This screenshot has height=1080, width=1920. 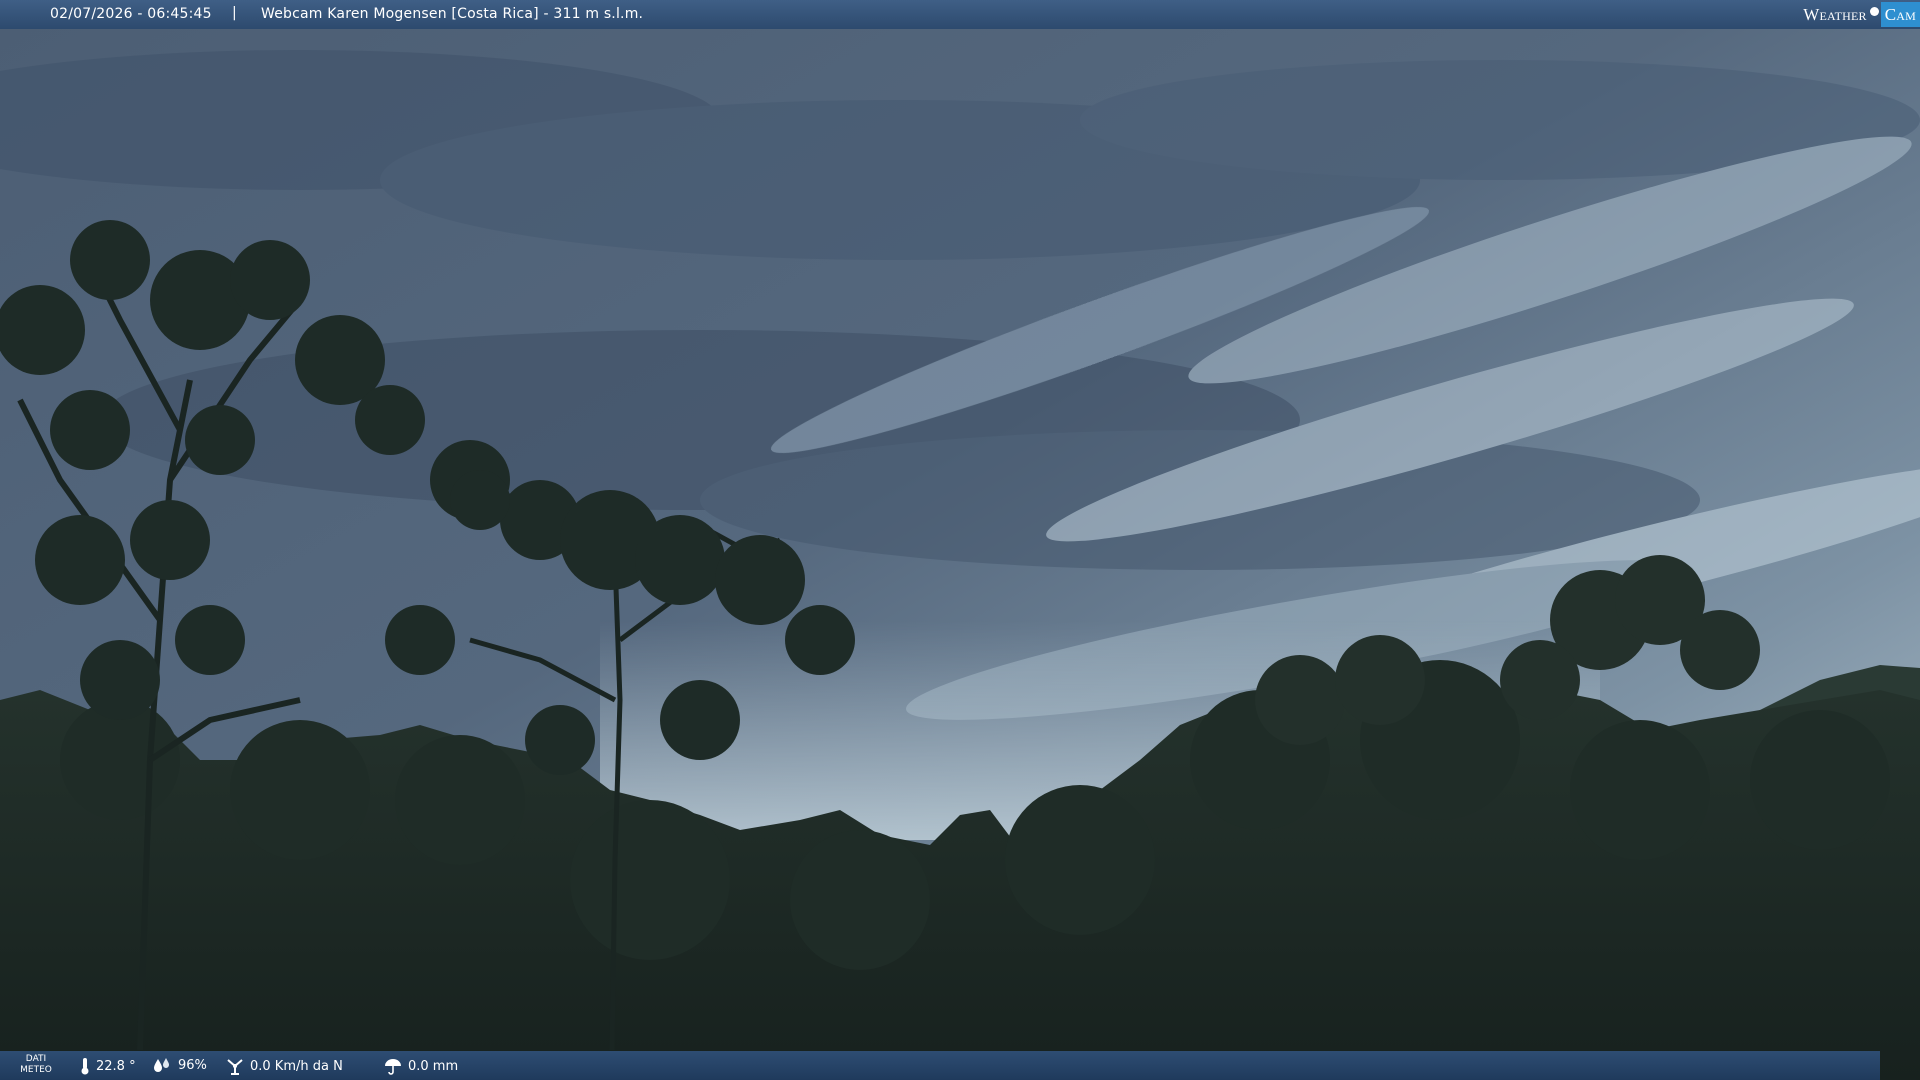 I want to click on umbrella-icon, so click(x=393, y=1067).